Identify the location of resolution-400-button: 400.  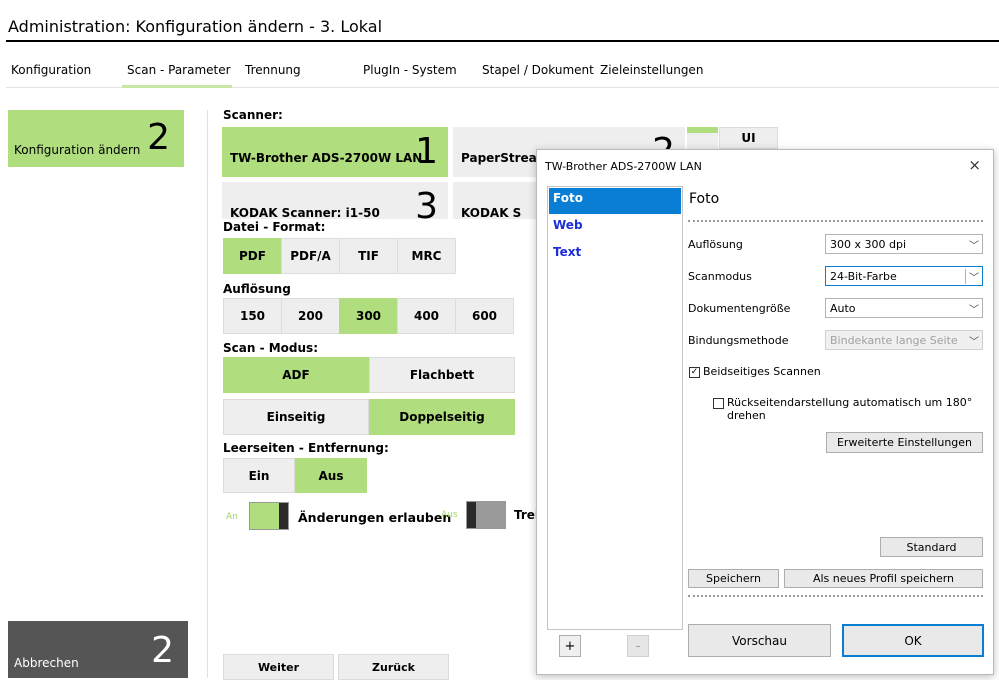
(426, 316).